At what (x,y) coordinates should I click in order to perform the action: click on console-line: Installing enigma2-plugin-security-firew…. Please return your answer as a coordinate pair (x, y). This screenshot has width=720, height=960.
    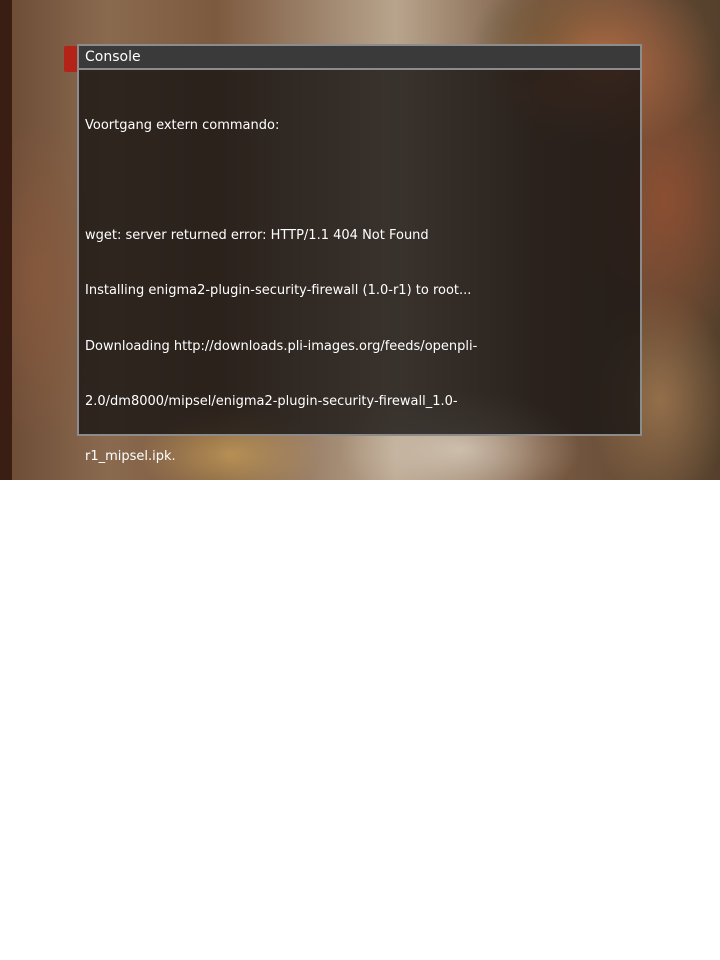
    Looking at the image, I should click on (278, 291).